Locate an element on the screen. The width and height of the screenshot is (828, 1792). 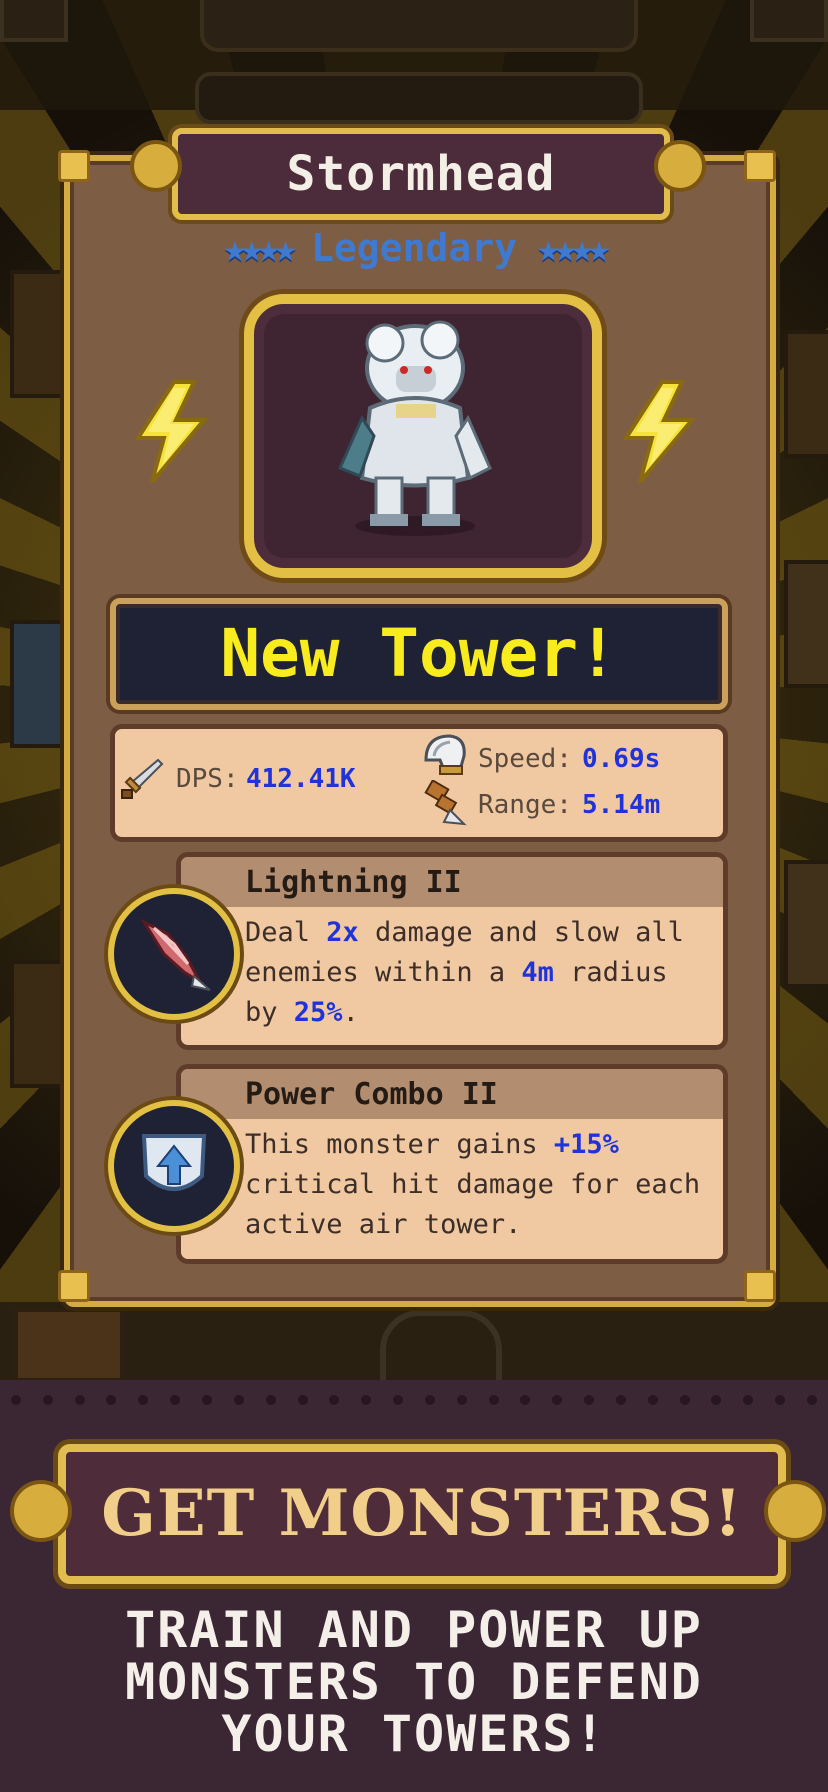
range-label: Range: is located at coordinates (525, 805).